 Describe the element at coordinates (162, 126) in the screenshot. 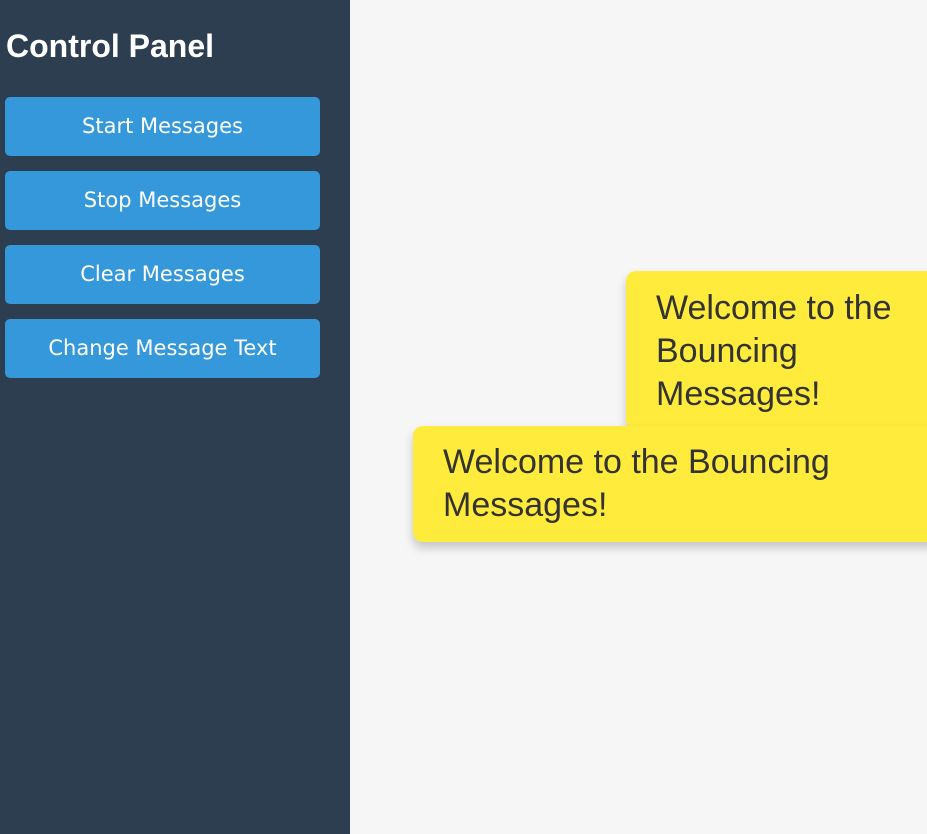

I see `start-messages-button: Start Messages` at that location.